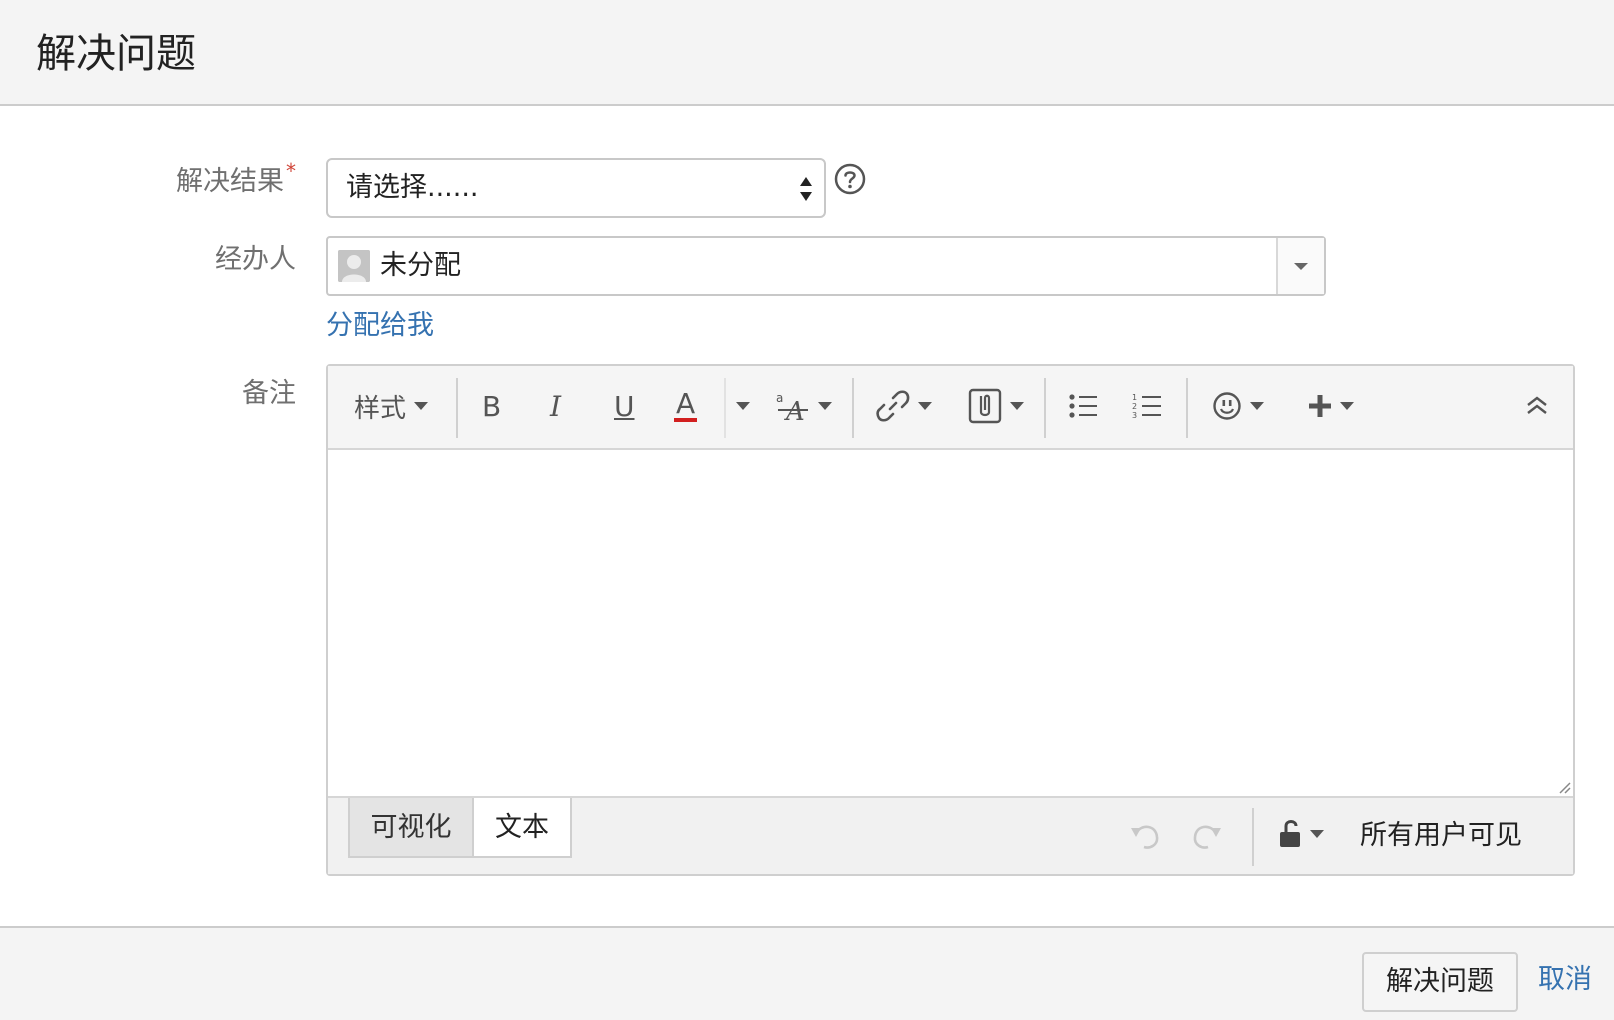 The height and width of the screenshot is (1020, 1614). I want to click on assignee-dropdown-button, so click(1300, 266).